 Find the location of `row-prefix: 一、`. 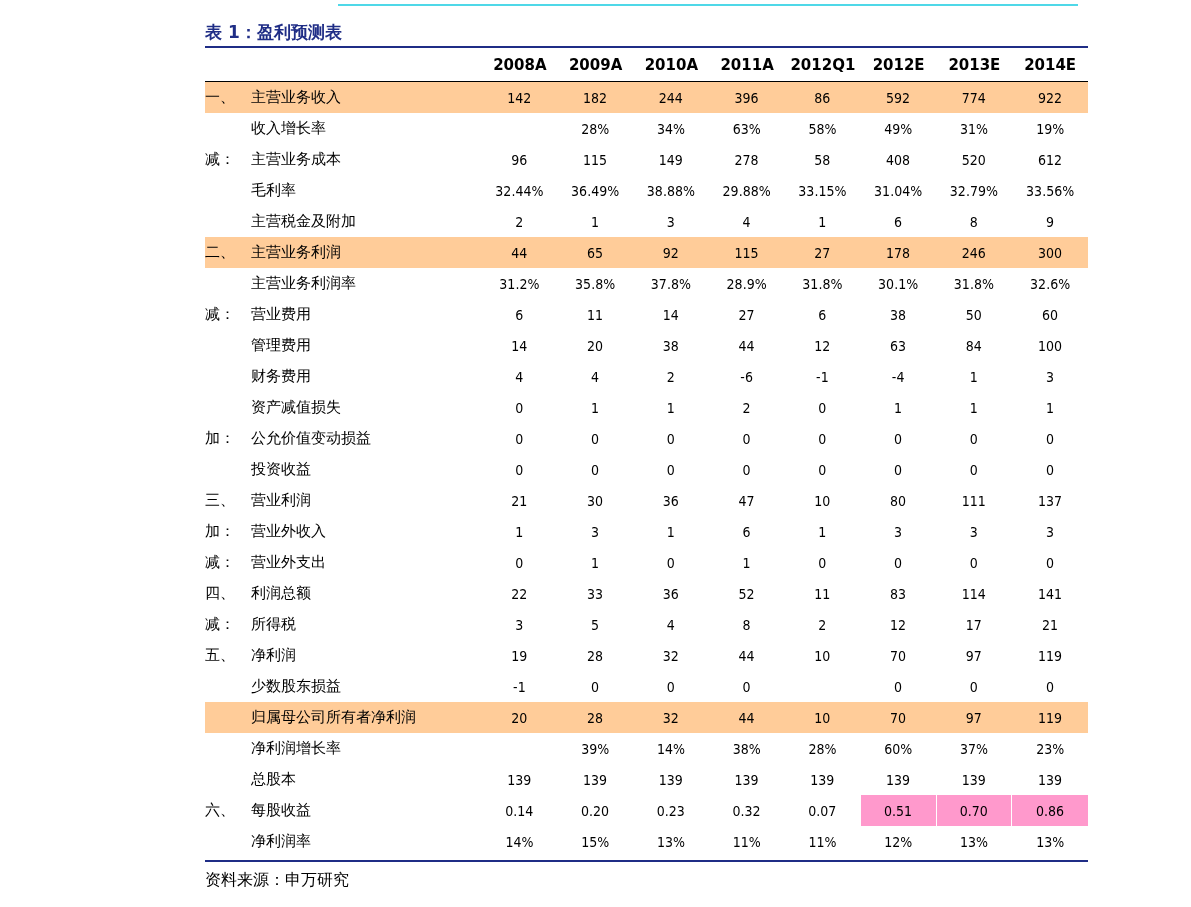

row-prefix: 一、 is located at coordinates (220, 97).